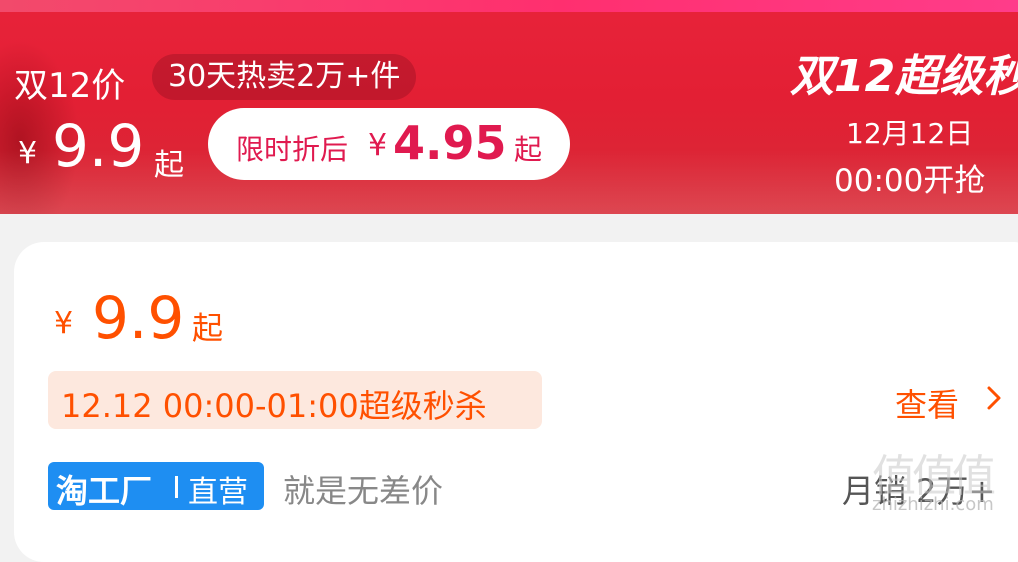  What do you see at coordinates (378, 145) in the screenshot?
I see `discount-currency-symbol: ¥` at bounding box center [378, 145].